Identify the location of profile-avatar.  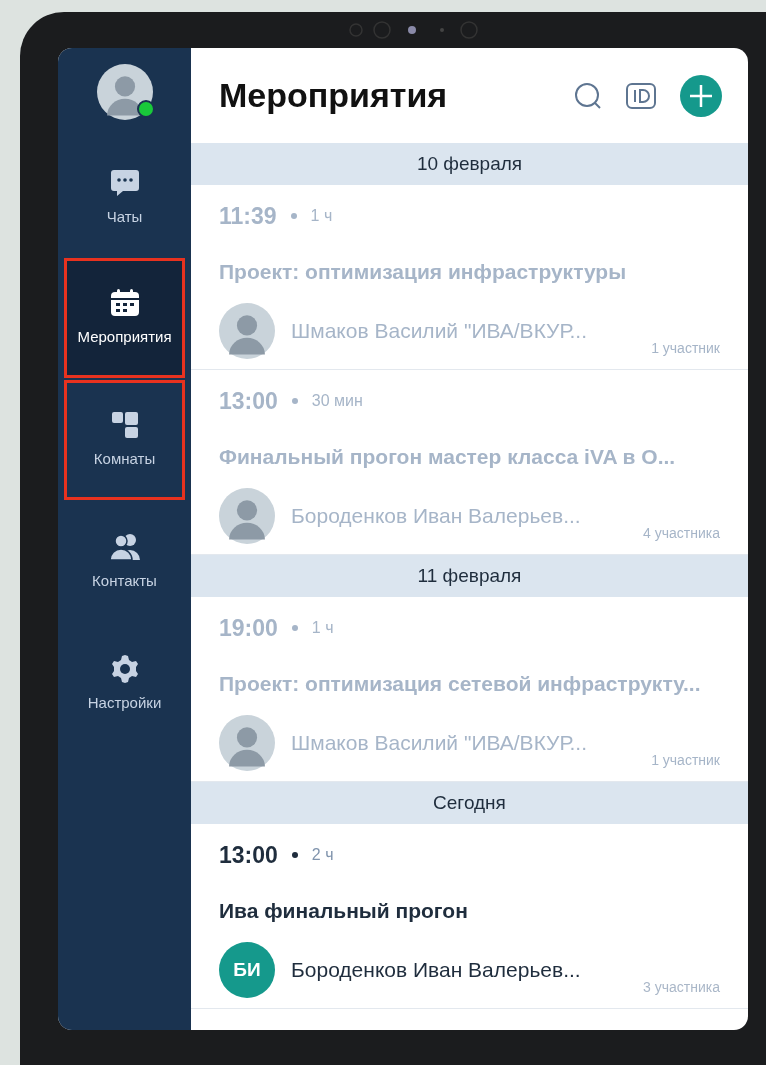
(124, 92).